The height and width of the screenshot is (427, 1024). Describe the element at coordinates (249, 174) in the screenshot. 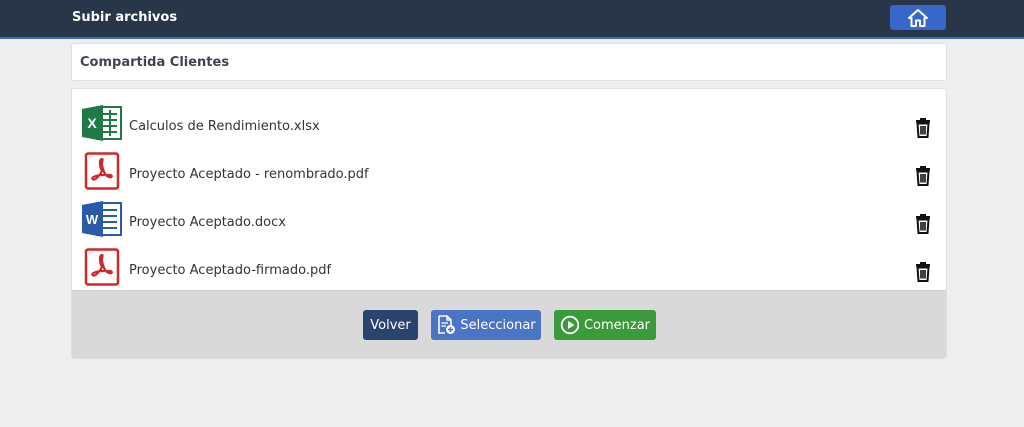

I see `file-name: Proyecto Aceptado - renombrado.pdf` at that location.